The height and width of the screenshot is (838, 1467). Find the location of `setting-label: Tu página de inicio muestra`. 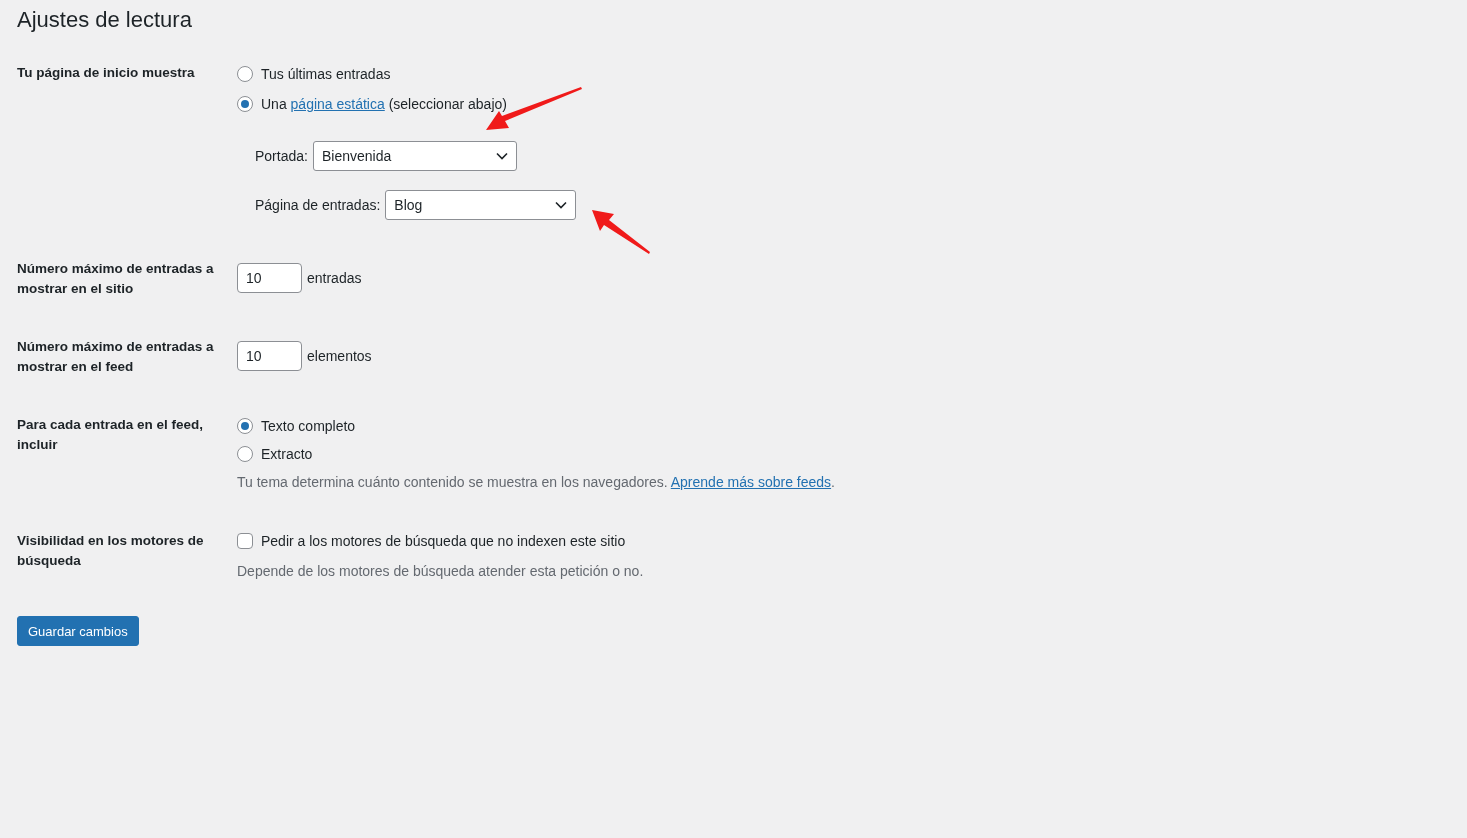

setting-label: Tu página de inicio muestra is located at coordinates (106, 73).